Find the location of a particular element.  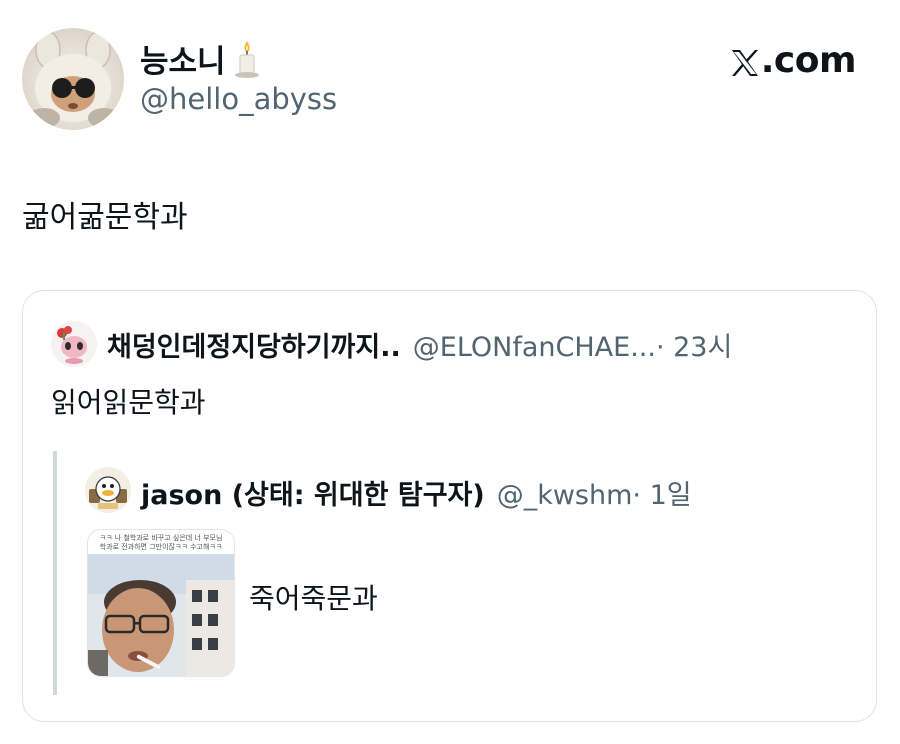

nested-author-handle: @_kwshm is located at coordinates (565, 495).